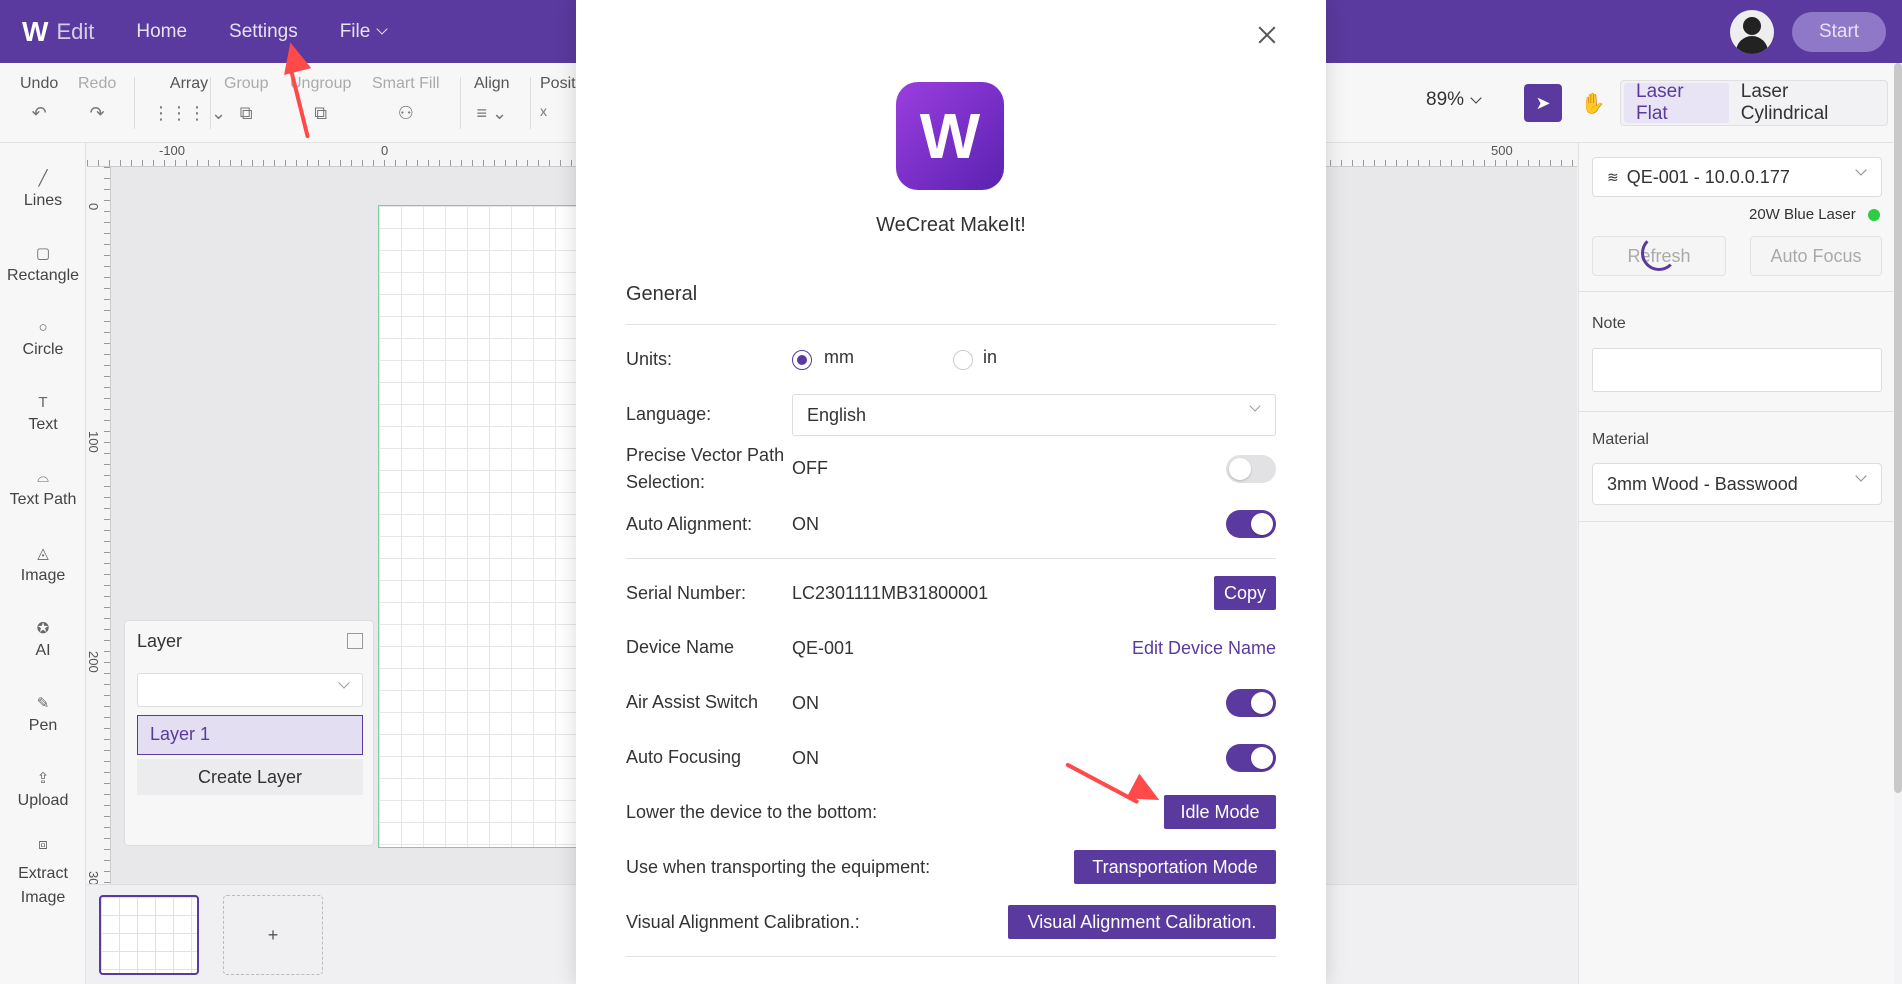 This screenshot has width=1902, height=984. I want to click on note-label: Note, so click(1609, 323).